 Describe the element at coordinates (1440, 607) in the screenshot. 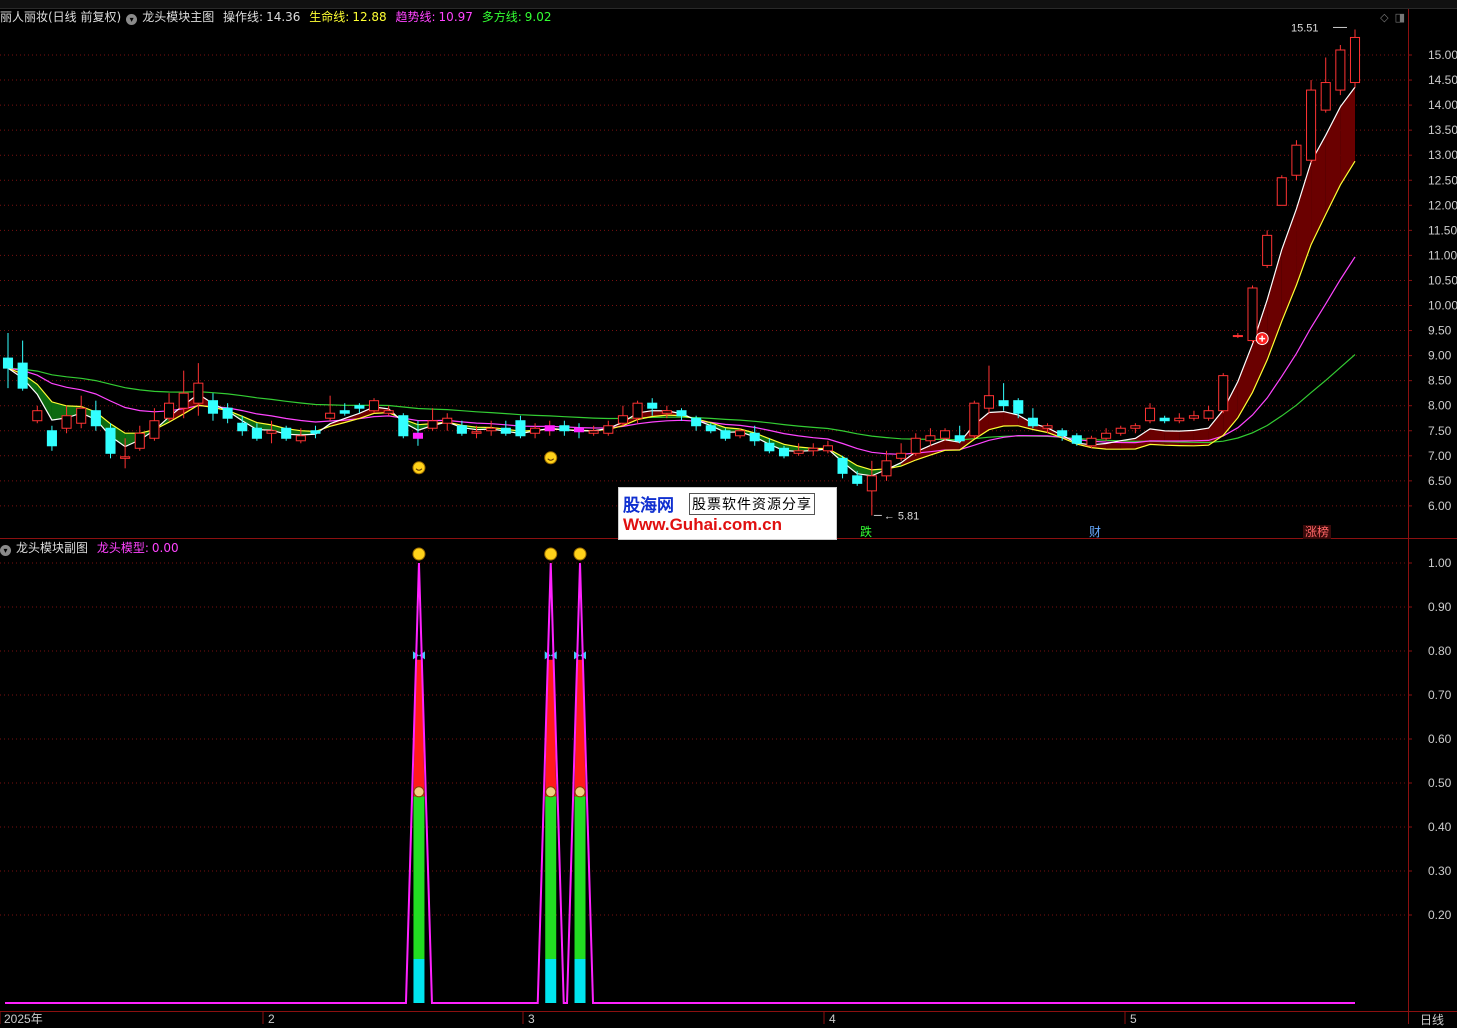

I see `value-tick-label: 0.90` at that location.